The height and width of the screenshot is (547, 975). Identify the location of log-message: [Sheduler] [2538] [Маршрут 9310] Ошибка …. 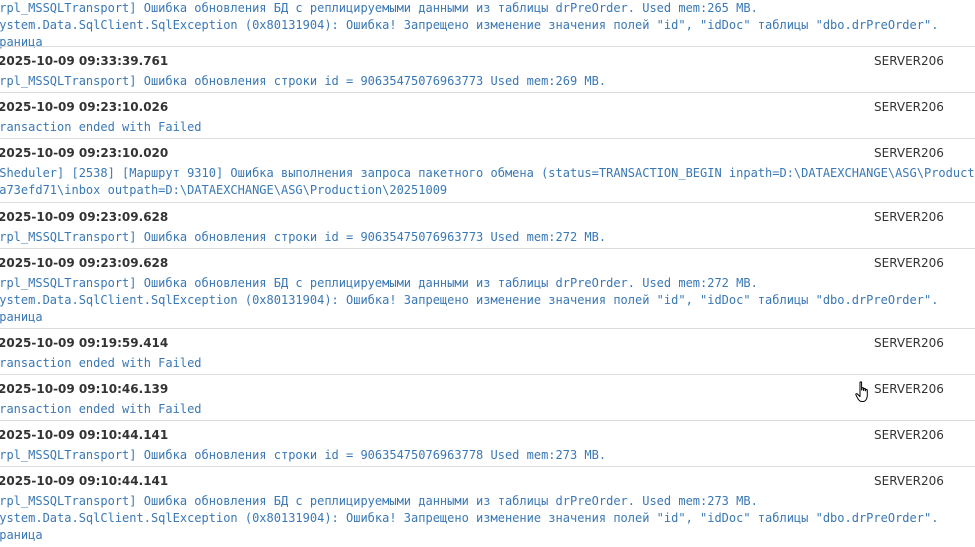
(487, 182).